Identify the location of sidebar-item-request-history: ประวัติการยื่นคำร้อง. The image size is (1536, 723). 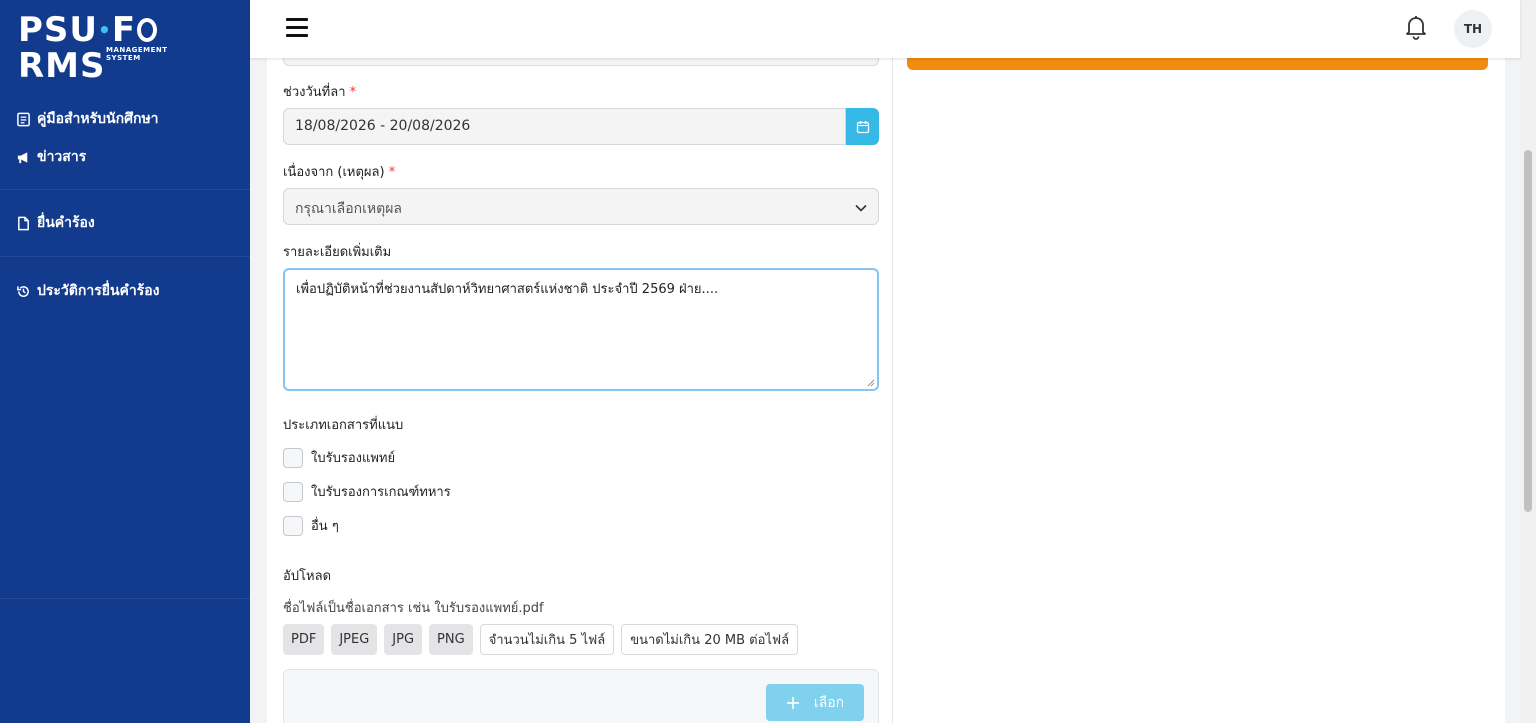
(88, 291).